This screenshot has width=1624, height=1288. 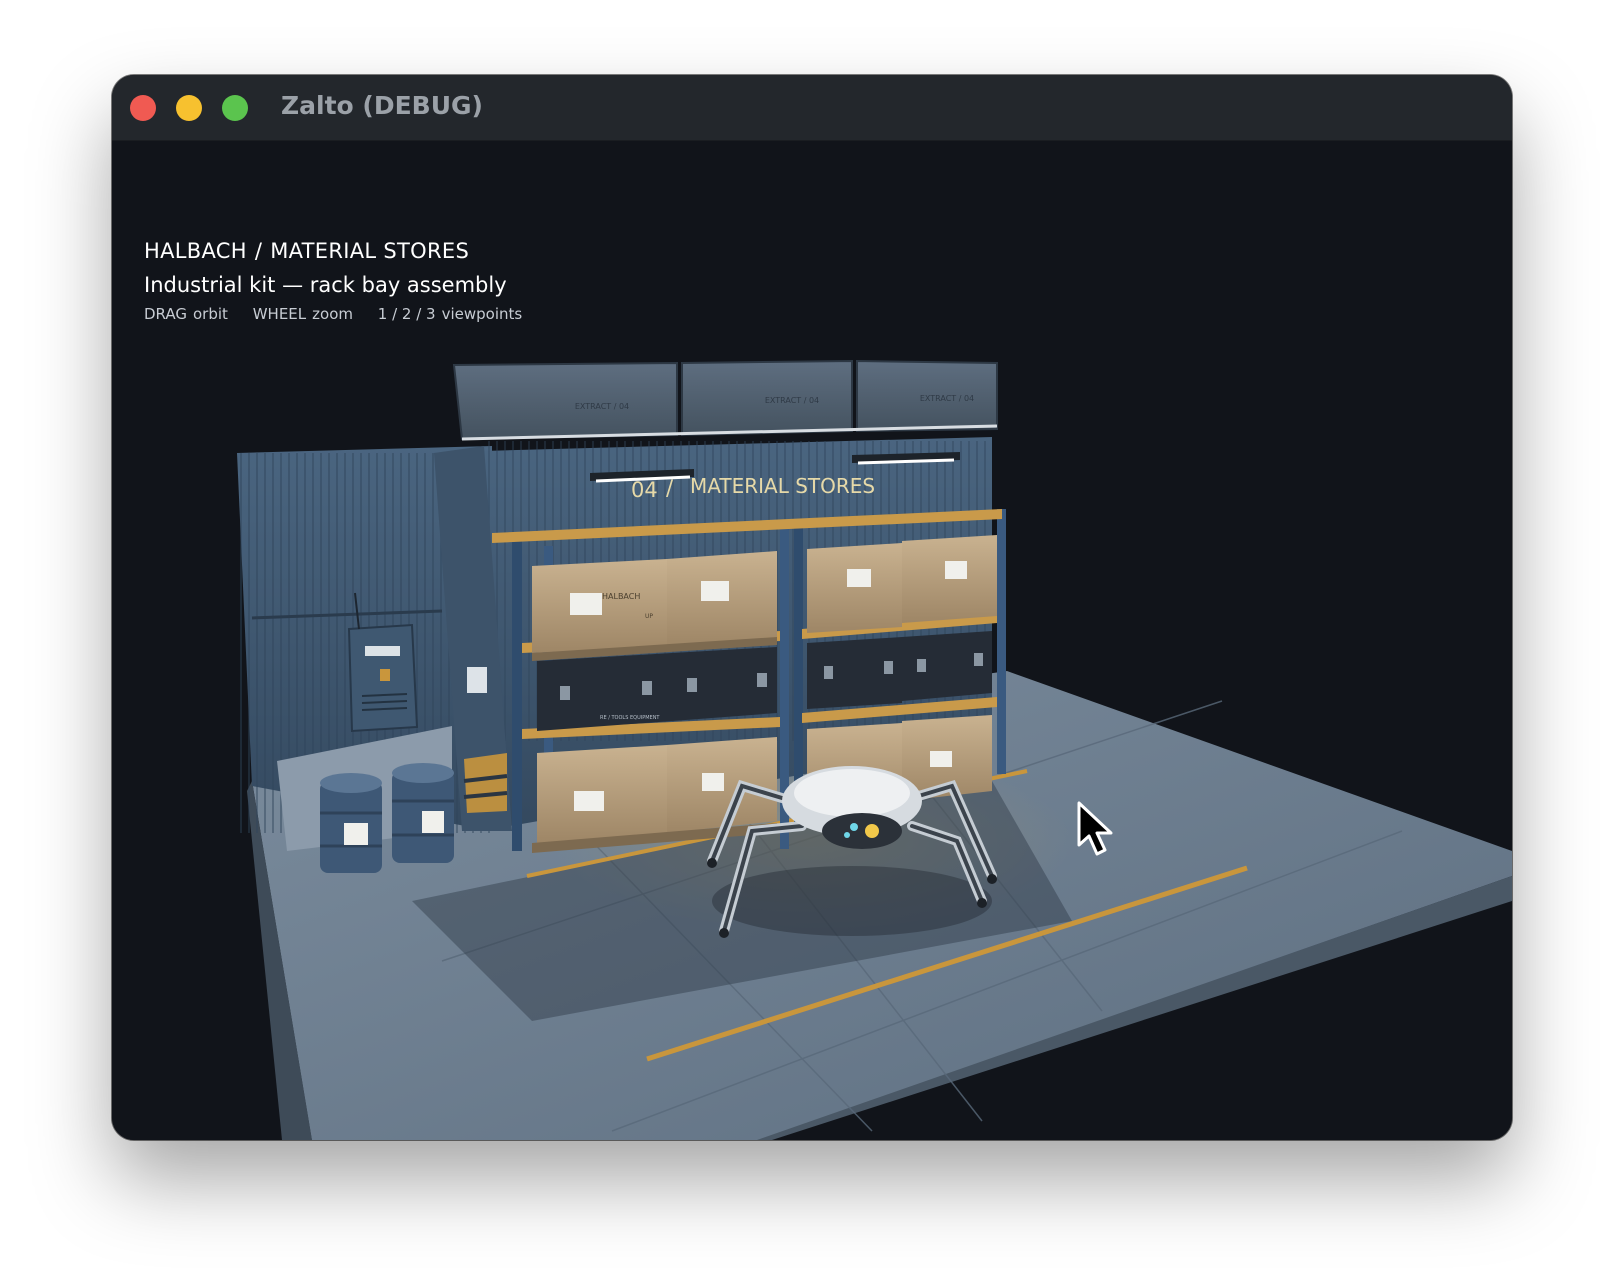 I want to click on sign-number: 04, so click(x=644, y=490).